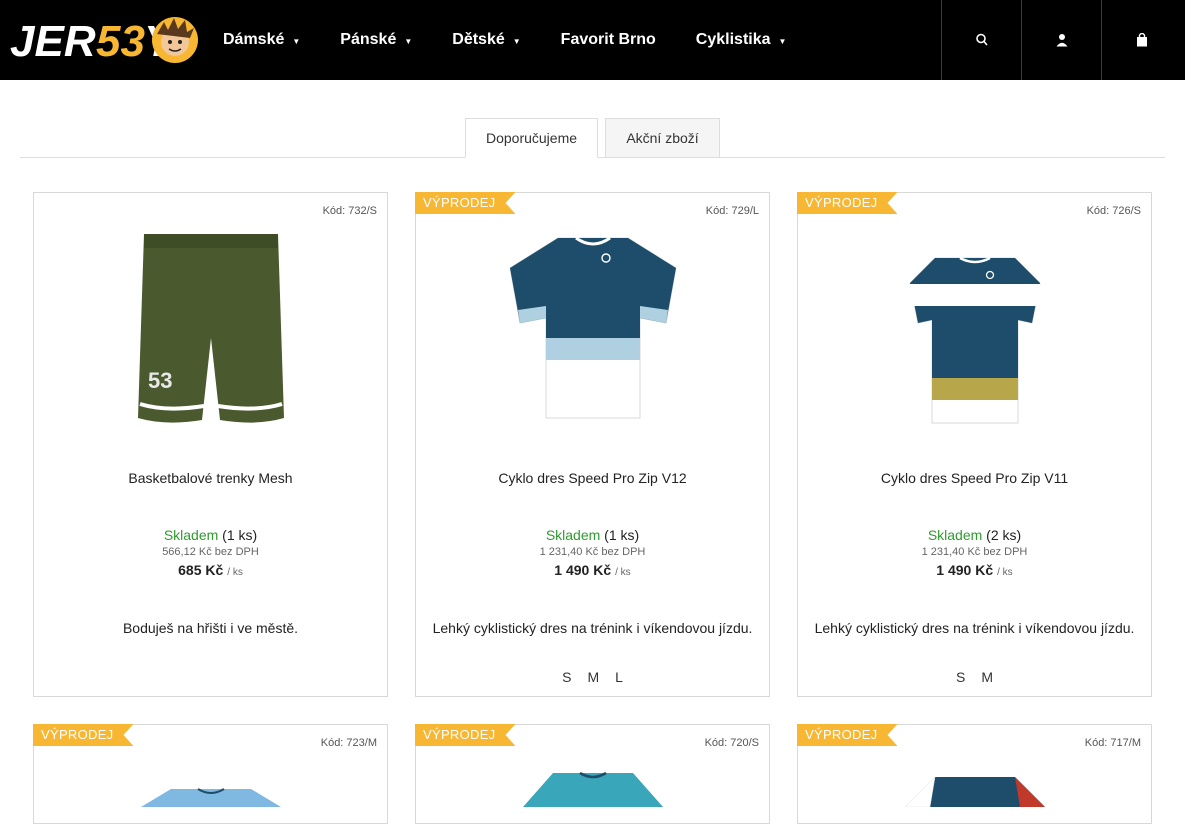  I want to click on tab-label: Doporučujeme, so click(531, 138).